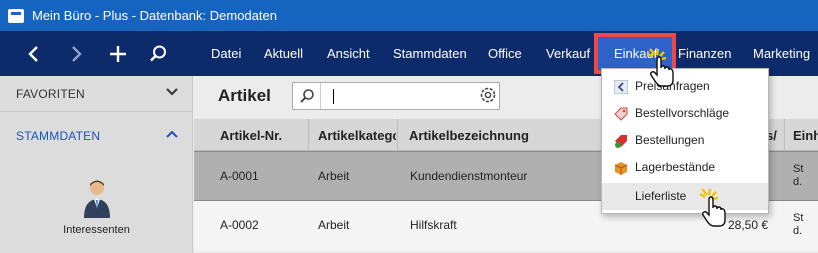 The image size is (818, 253). What do you see at coordinates (488, 95) in the screenshot?
I see `gear-icon` at bounding box center [488, 95].